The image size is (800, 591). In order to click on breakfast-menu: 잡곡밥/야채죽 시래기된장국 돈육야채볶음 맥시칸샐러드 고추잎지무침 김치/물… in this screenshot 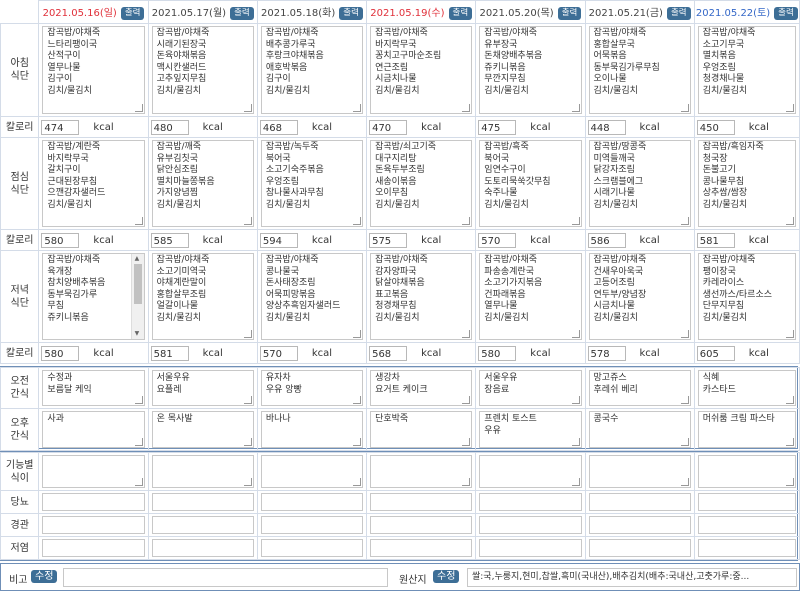, I will do `click(202, 70)`.